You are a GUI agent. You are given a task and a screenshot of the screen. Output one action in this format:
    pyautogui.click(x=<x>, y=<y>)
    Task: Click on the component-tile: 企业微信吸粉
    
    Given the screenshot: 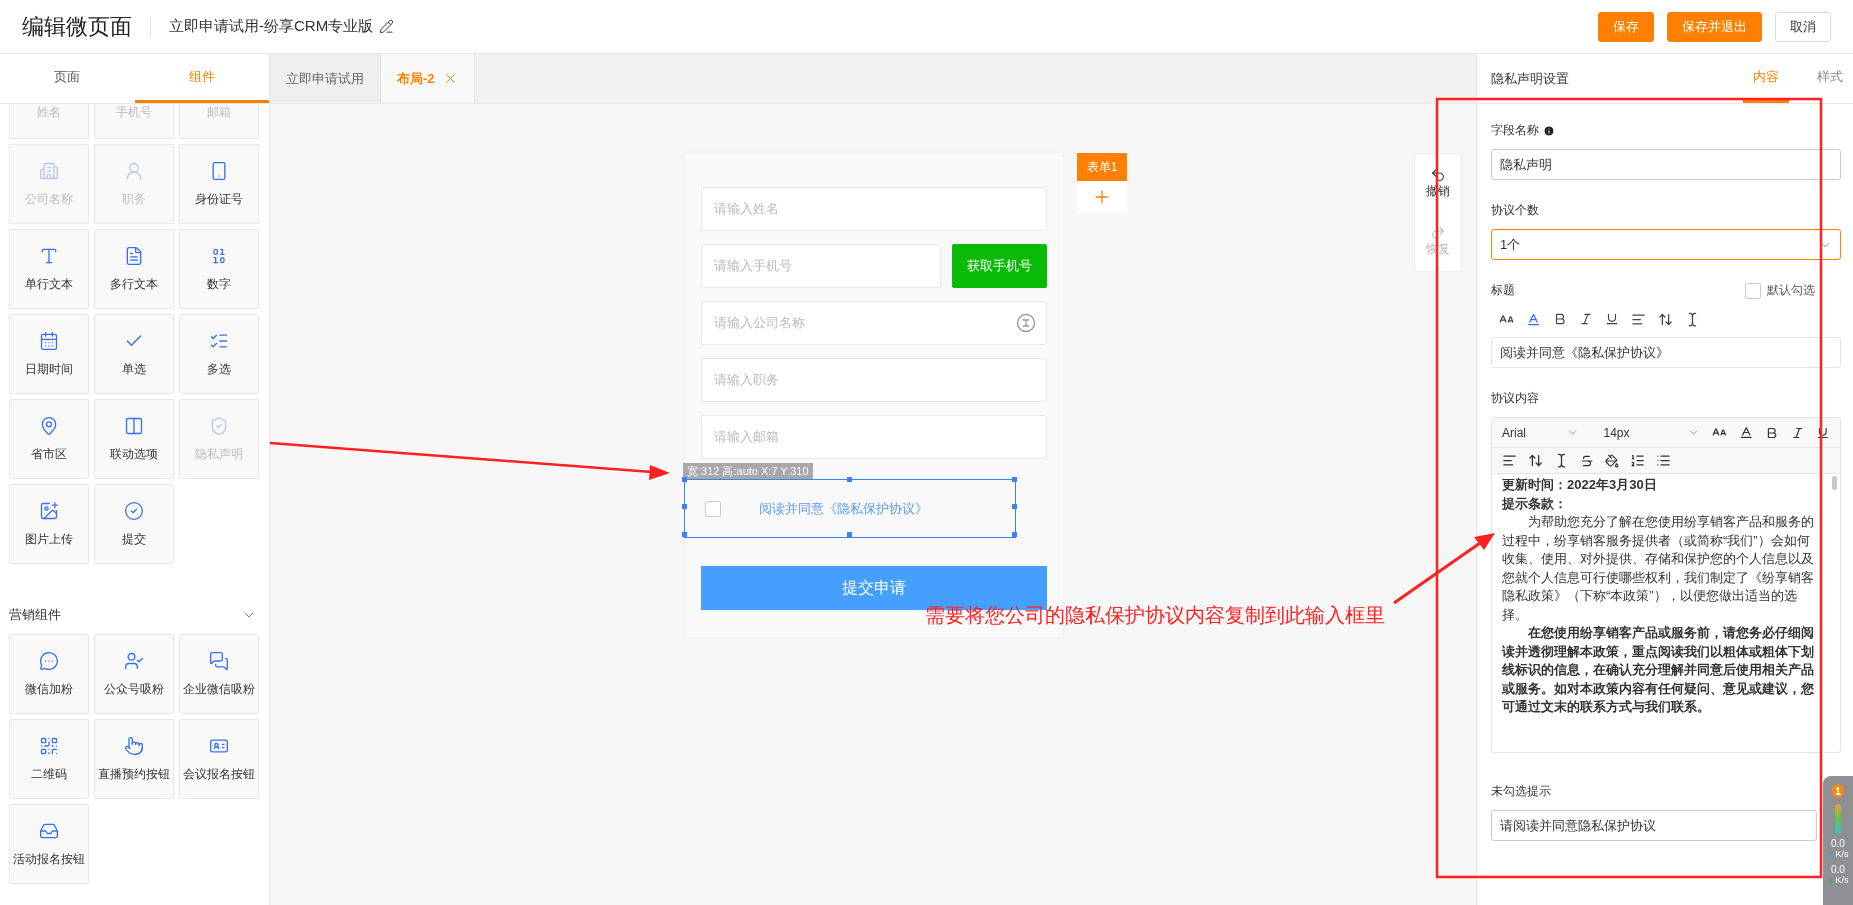 What is the action you would take?
    pyautogui.click(x=219, y=674)
    